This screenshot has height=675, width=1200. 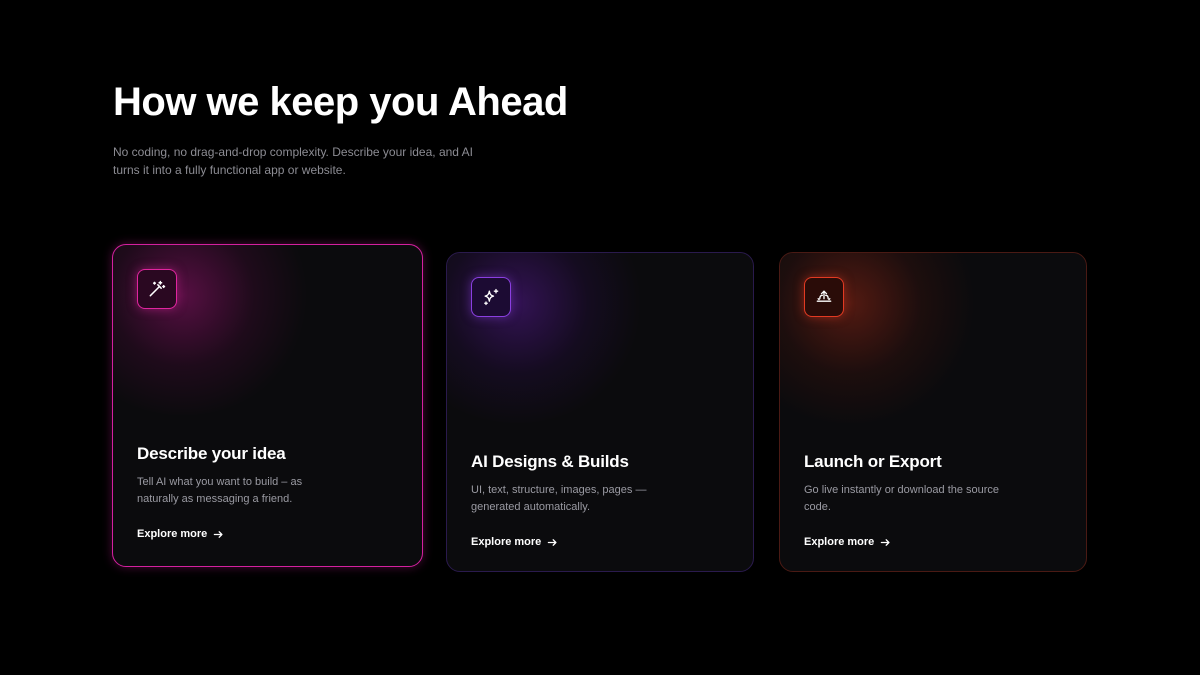 I want to click on upload-launch-icon, so click(x=824, y=297).